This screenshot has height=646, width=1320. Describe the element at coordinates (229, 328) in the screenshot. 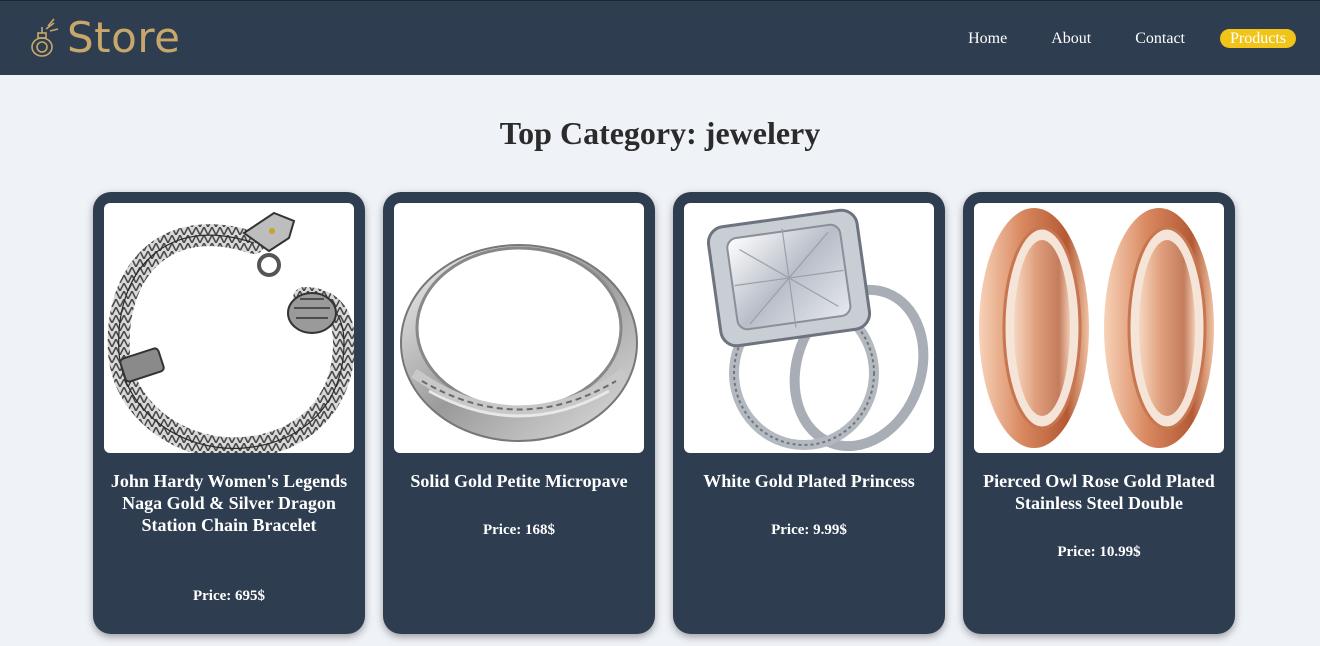

I see `dragon-bracelet-image` at that location.